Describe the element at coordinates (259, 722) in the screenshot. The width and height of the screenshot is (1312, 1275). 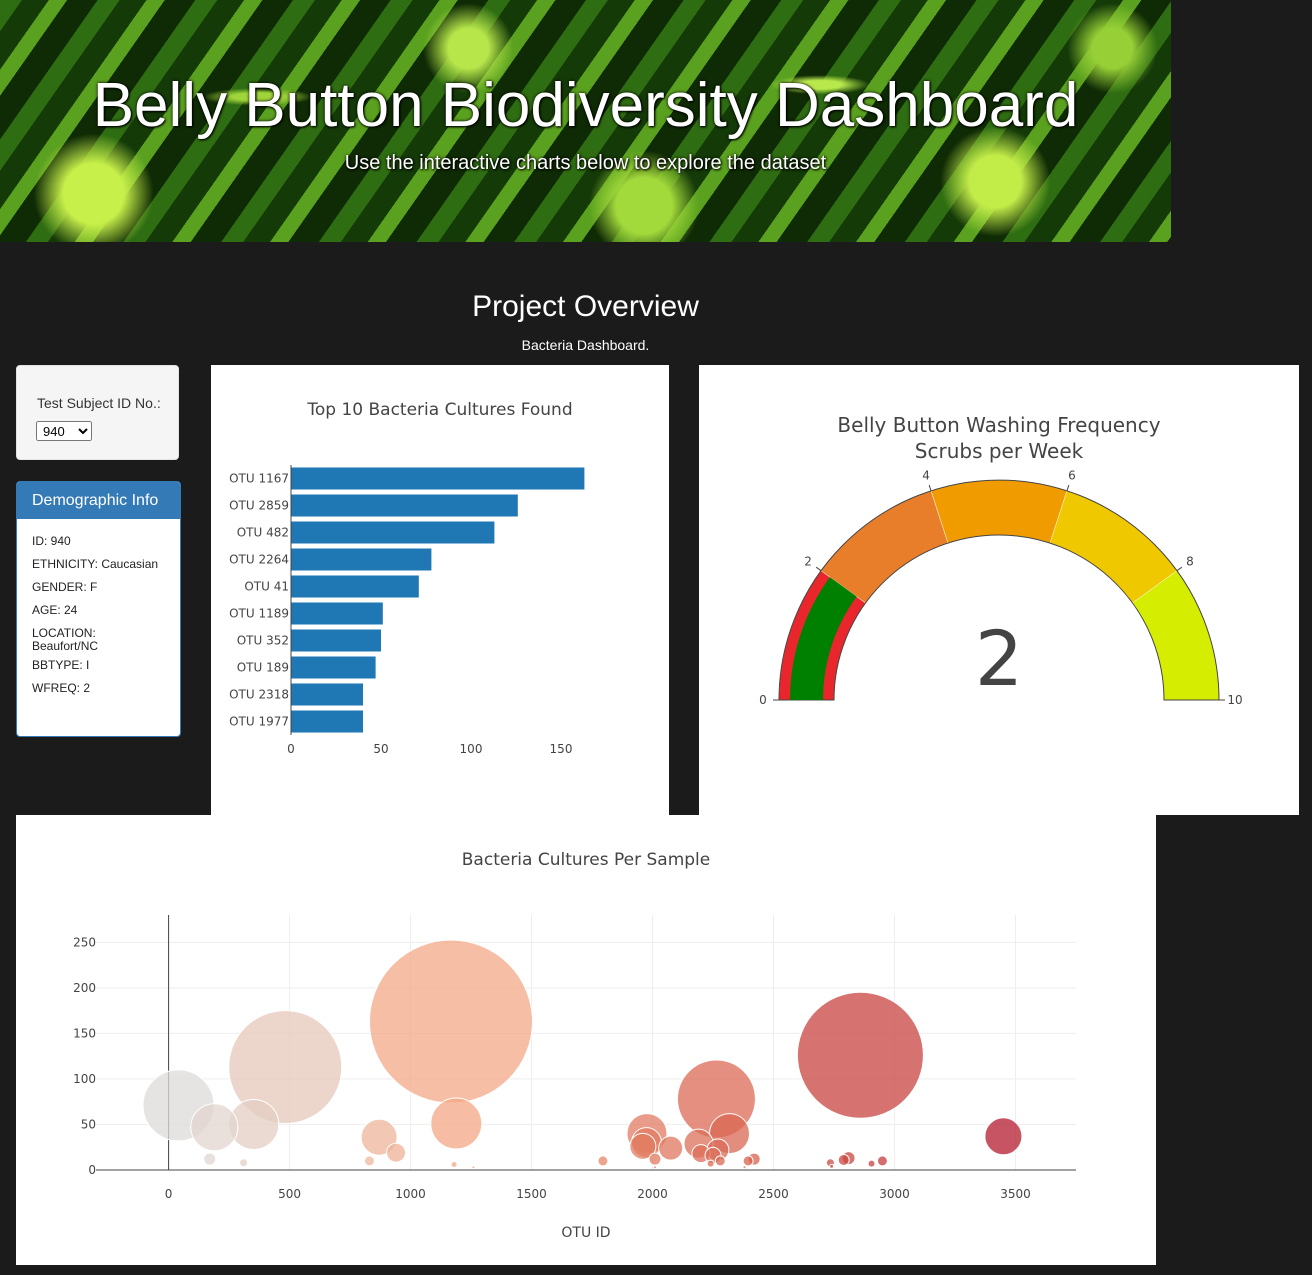
I see `bar-category-label: OTU 1977` at that location.